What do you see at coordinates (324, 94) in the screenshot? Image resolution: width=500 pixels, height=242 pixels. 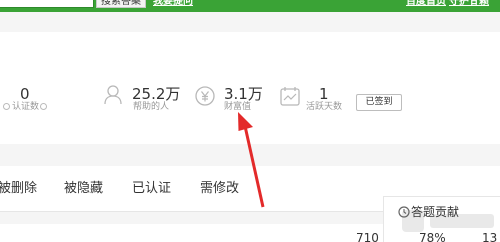 I see `active-days-value: 1` at bounding box center [324, 94].